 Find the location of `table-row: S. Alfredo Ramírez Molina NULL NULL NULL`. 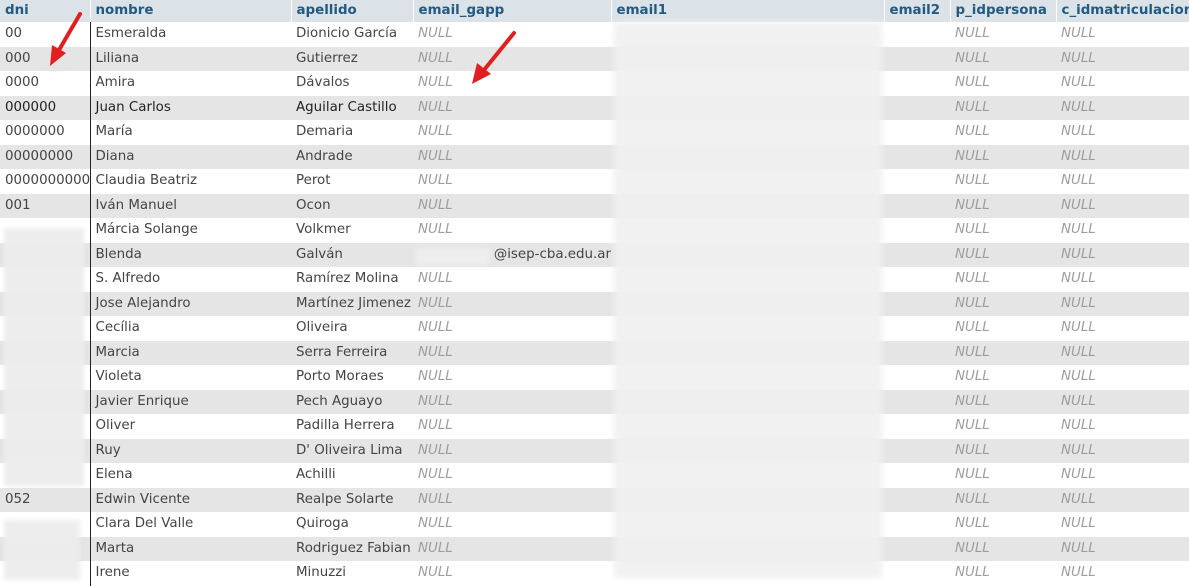

table-row: S. Alfredo Ramírez Molina NULL NULL NULL is located at coordinates (594, 279).